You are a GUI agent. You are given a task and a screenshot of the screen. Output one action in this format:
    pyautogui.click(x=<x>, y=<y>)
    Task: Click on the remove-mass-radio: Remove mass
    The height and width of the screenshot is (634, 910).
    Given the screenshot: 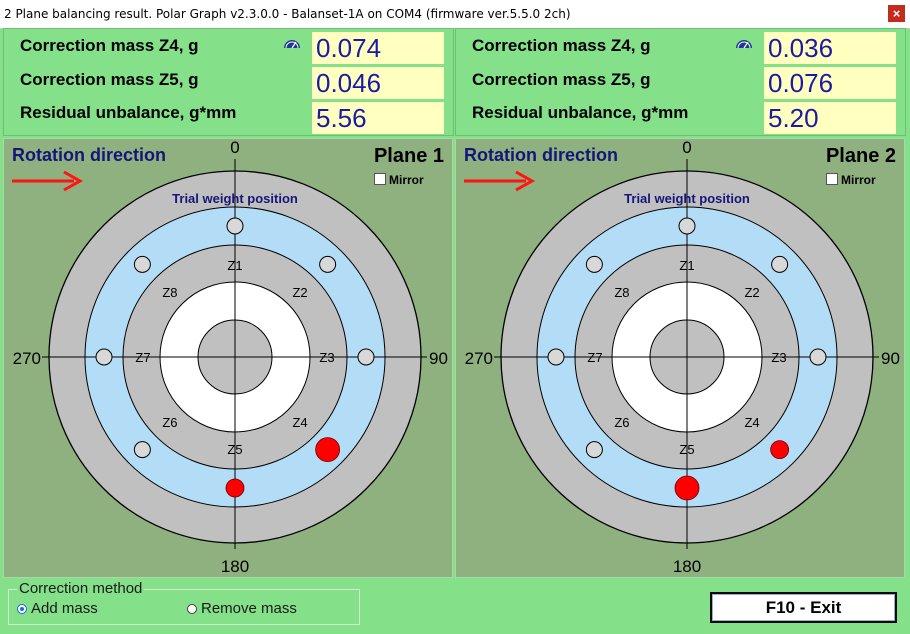 What is the action you would take?
    pyautogui.click(x=242, y=608)
    